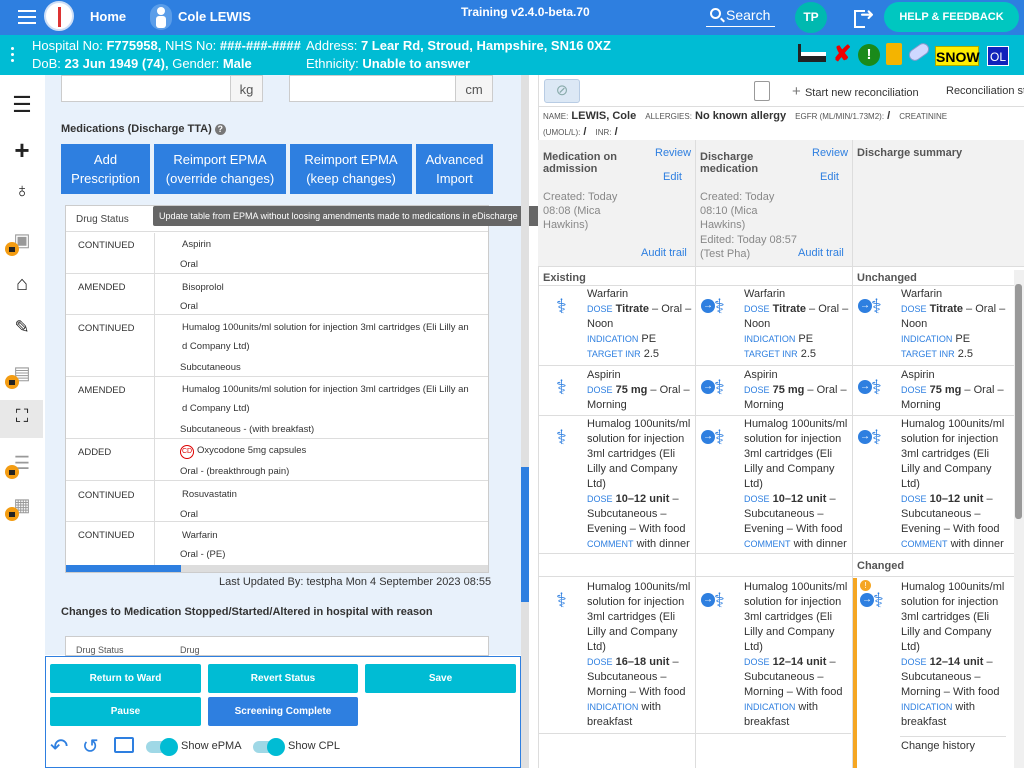 The image size is (1024, 768). I want to click on admission-aspirin: Aspirin DOSE 75 mg – Oral – Morning, so click(639, 390).